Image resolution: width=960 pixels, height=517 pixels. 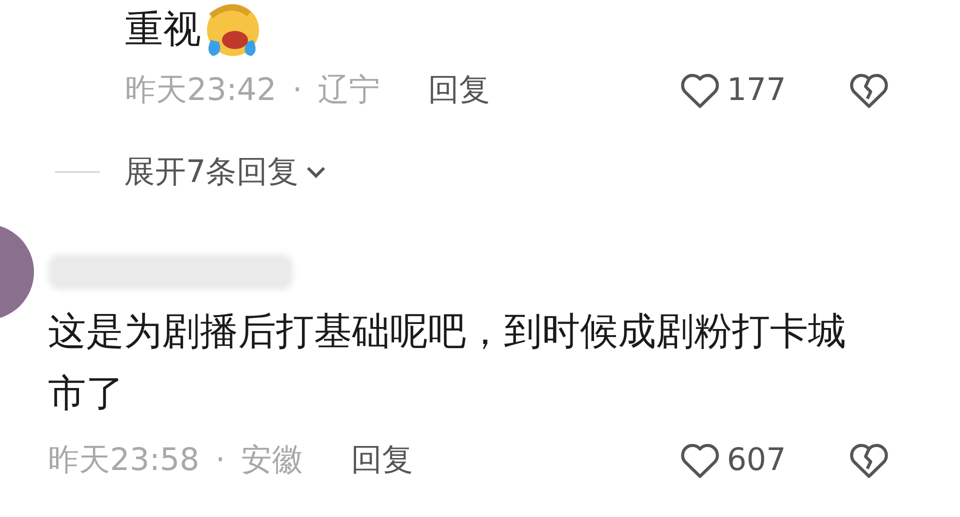 I want to click on comment-time: 昨天23:58, so click(x=124, y=460).